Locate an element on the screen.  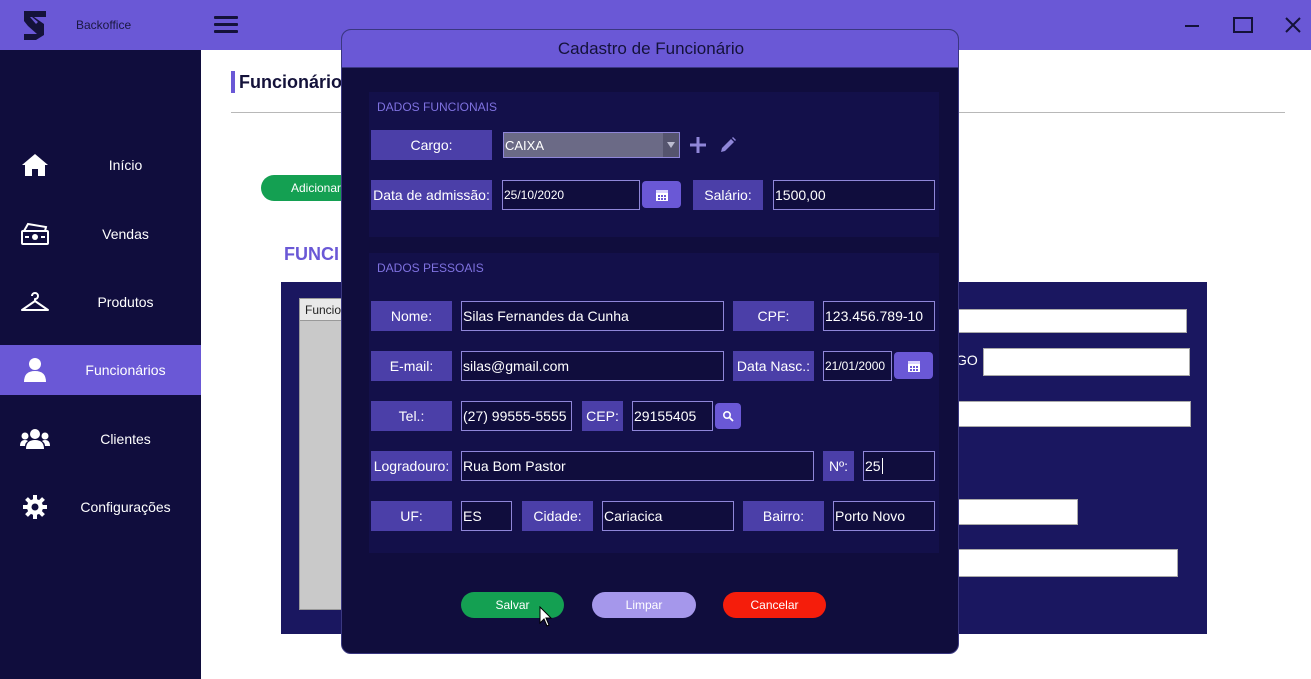
mouse-pointer-icon is located at coordinates (546, 616).